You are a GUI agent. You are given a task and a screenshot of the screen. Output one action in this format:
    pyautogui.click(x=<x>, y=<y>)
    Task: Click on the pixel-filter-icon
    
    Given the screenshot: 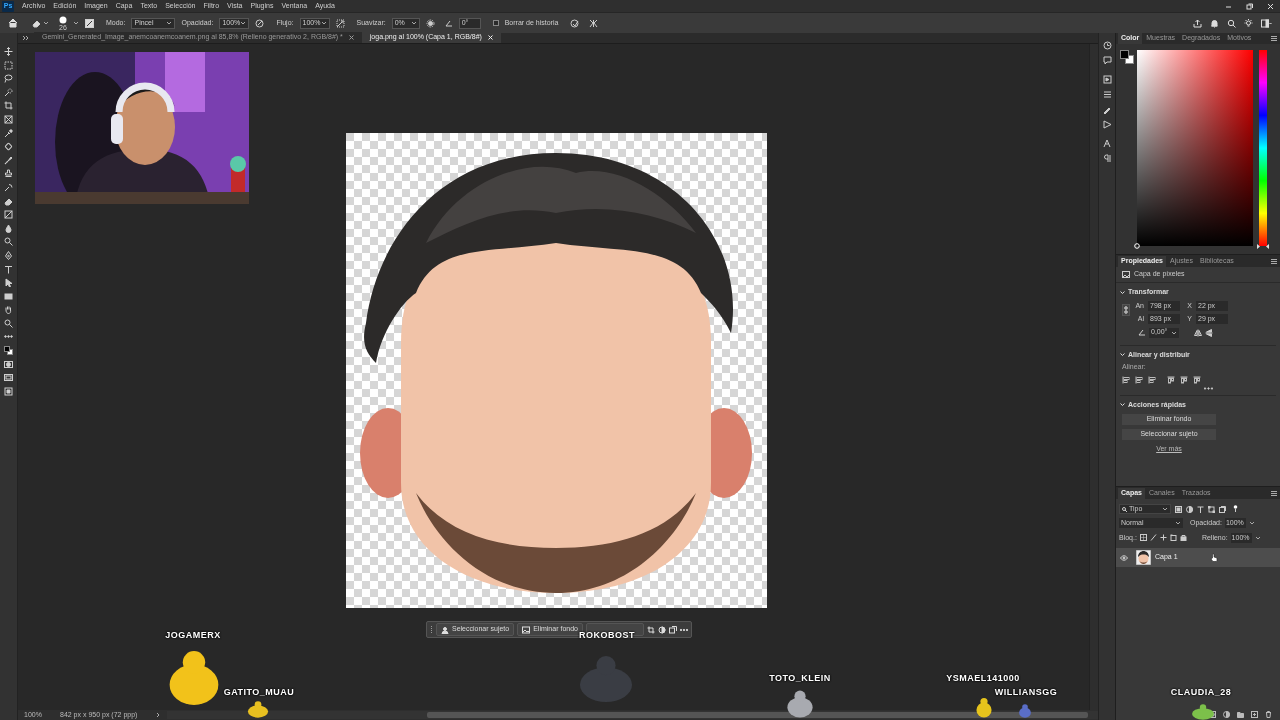 What is the action you would take?
    pyautogui.click(x=1178, y=509)
    